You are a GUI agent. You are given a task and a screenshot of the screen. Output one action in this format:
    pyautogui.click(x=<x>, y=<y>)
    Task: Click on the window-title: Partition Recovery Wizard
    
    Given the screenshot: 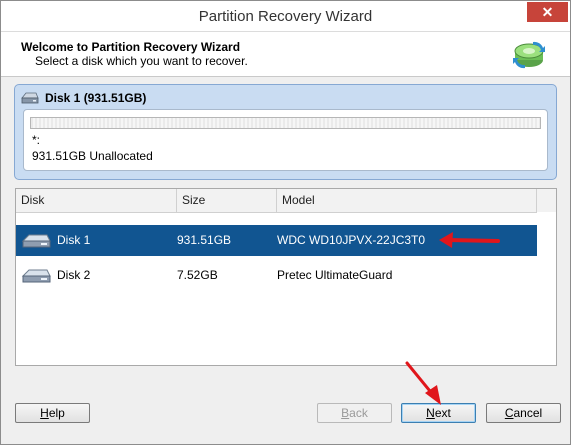 What is the action you would take?
    pyautogui.click(x=285, y=16)
    